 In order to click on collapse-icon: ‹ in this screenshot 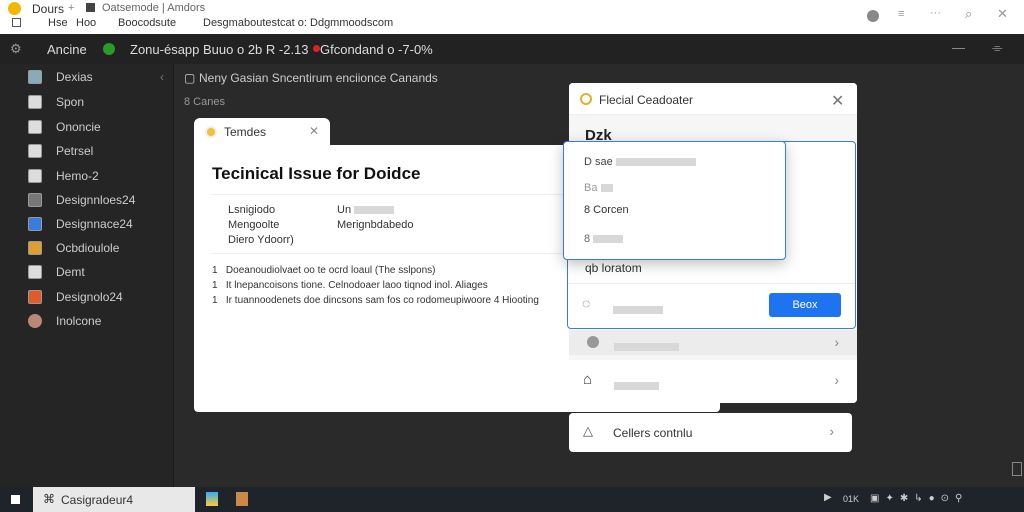, I will do `click(162, 77)`.